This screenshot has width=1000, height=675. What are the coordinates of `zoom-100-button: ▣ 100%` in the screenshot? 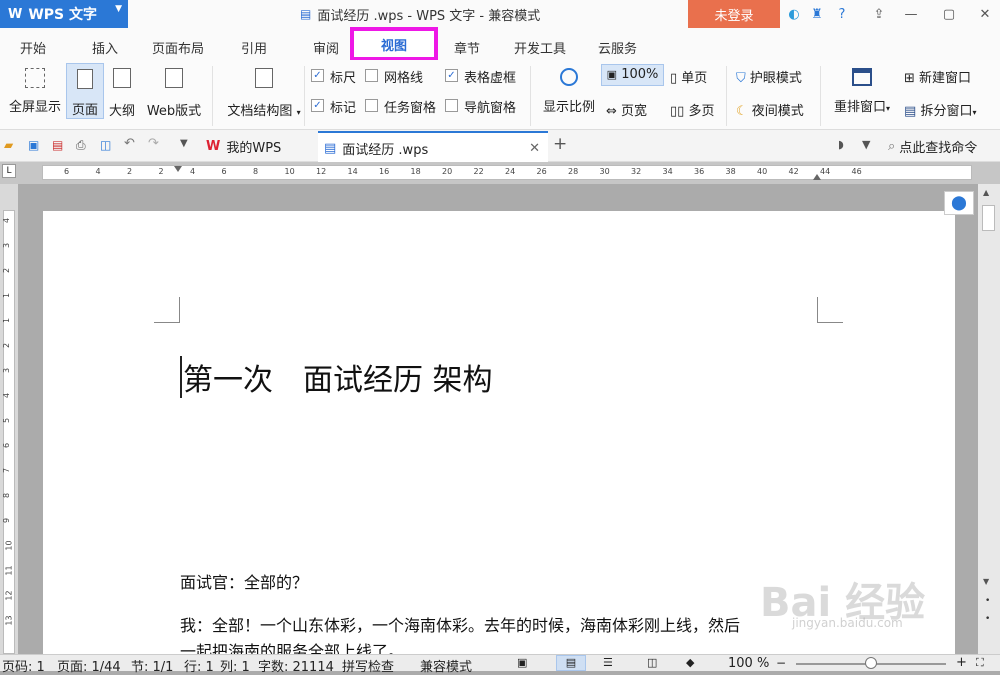 It's located at (632, 75).